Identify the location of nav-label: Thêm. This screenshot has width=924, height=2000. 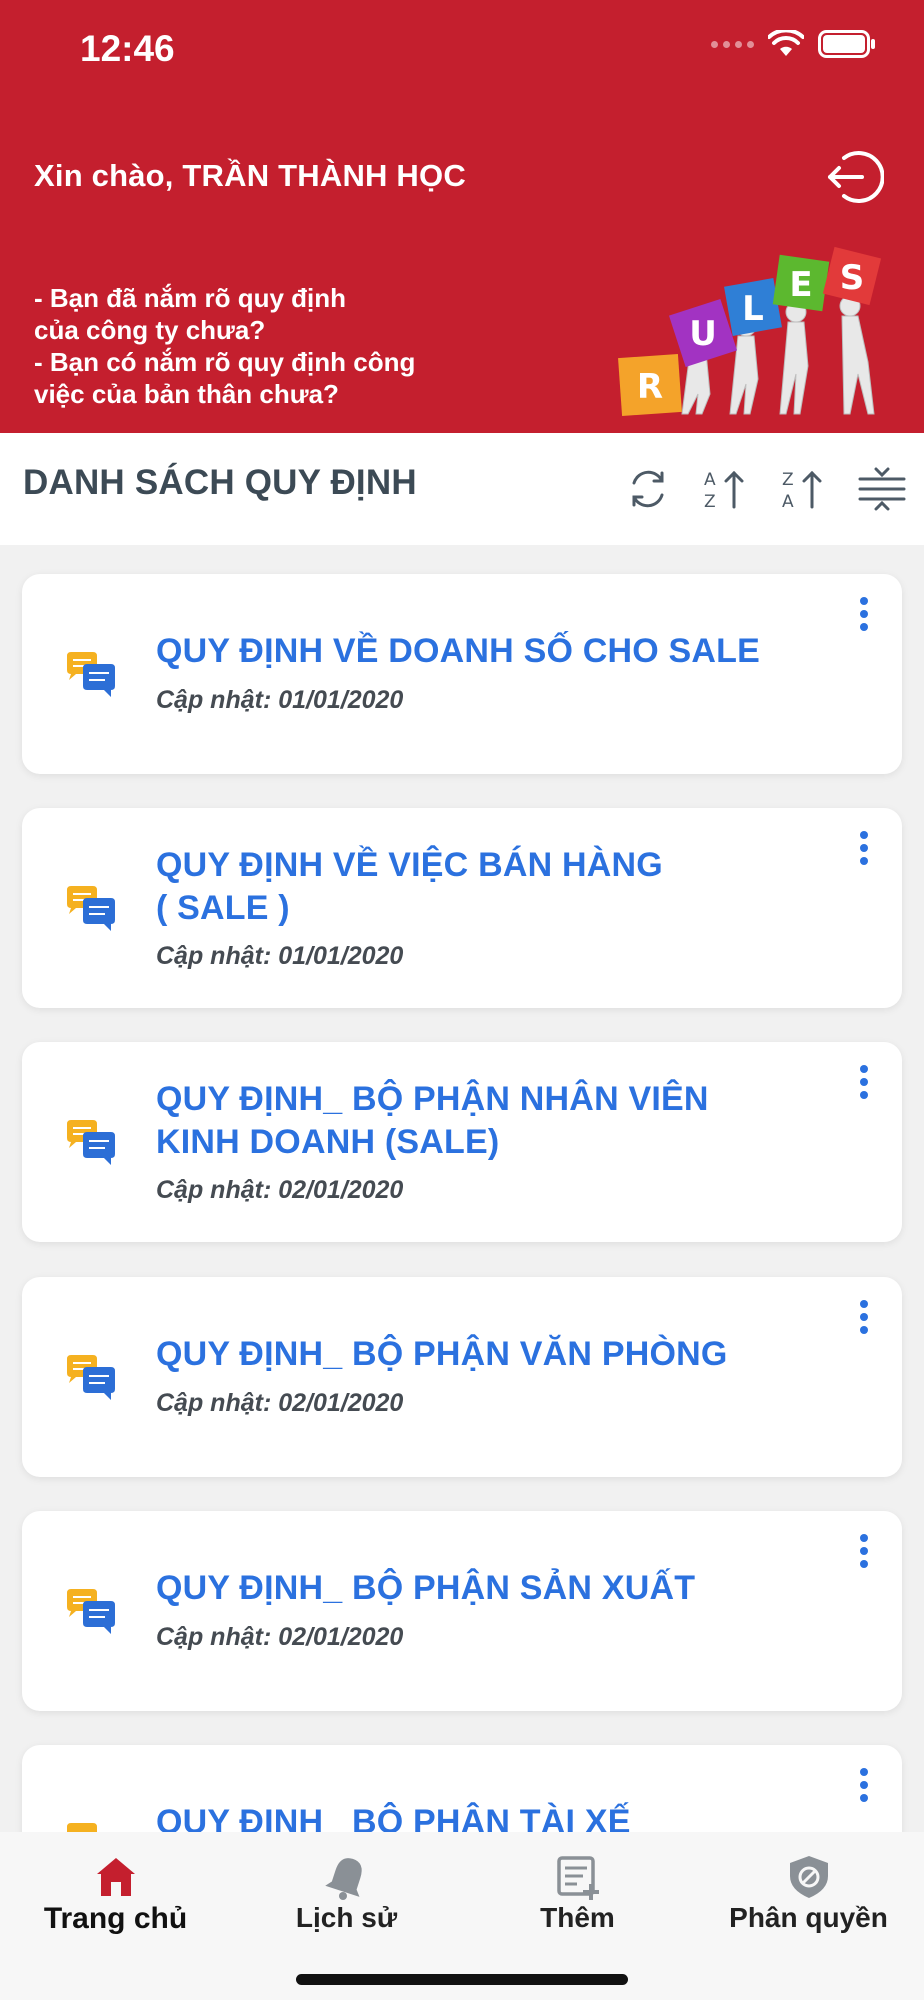
(577, 1917).